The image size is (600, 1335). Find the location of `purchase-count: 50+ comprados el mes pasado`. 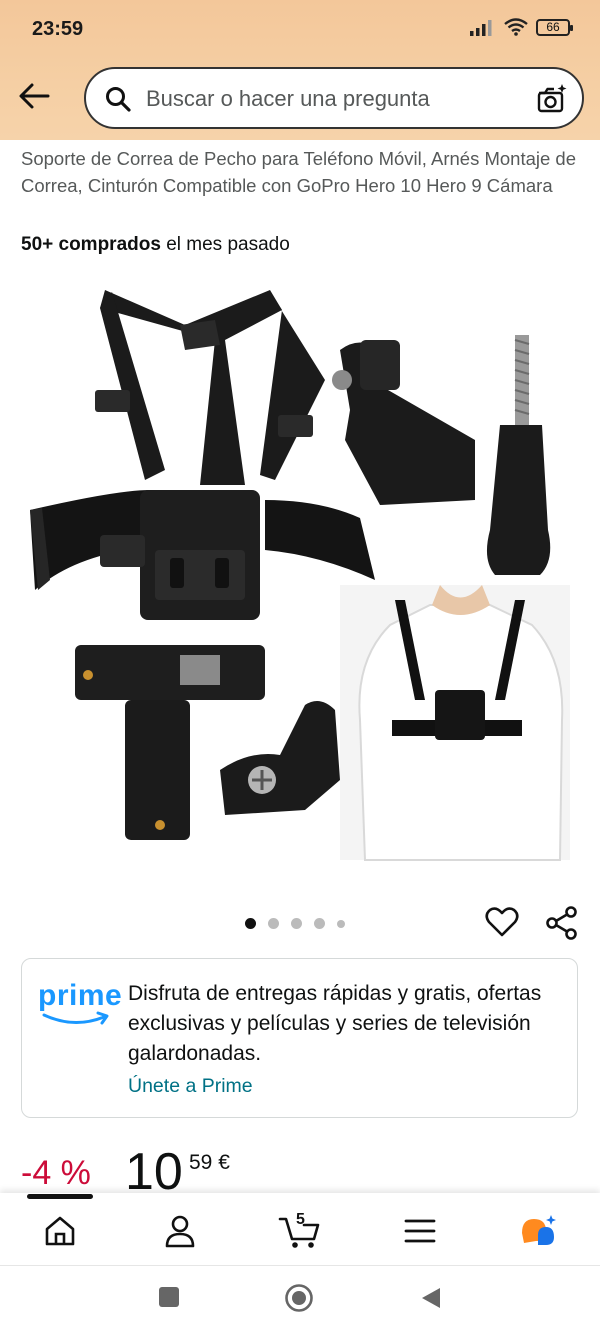

purchase-count: 50+ comprados el mes pasado is located at coordinates (155, 245).